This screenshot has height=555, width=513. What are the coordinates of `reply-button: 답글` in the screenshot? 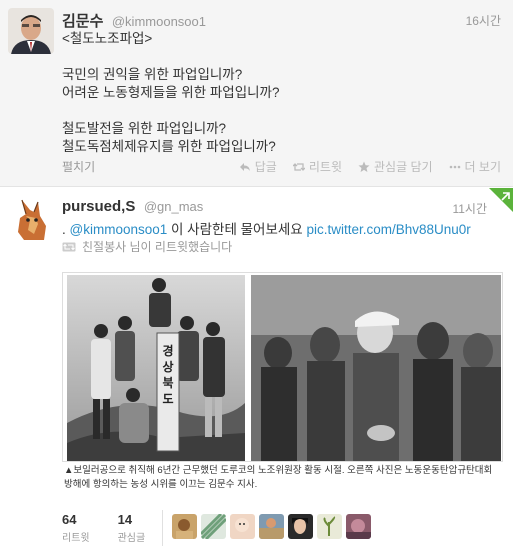 It's located at (258, 166).